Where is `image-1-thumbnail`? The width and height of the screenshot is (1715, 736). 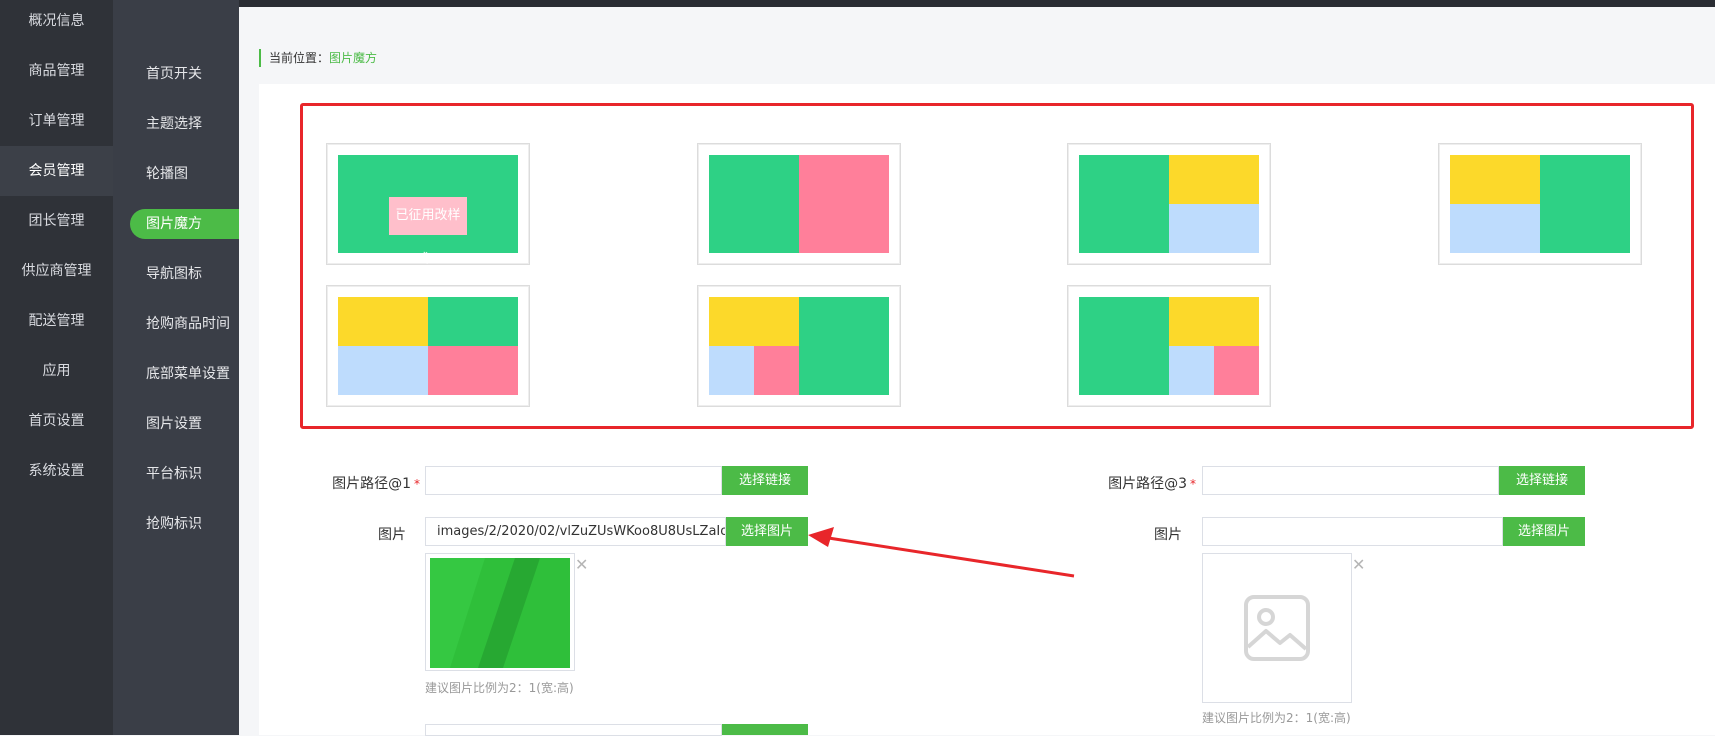
image-1-thumbnail is located at coordinates (500, 612).